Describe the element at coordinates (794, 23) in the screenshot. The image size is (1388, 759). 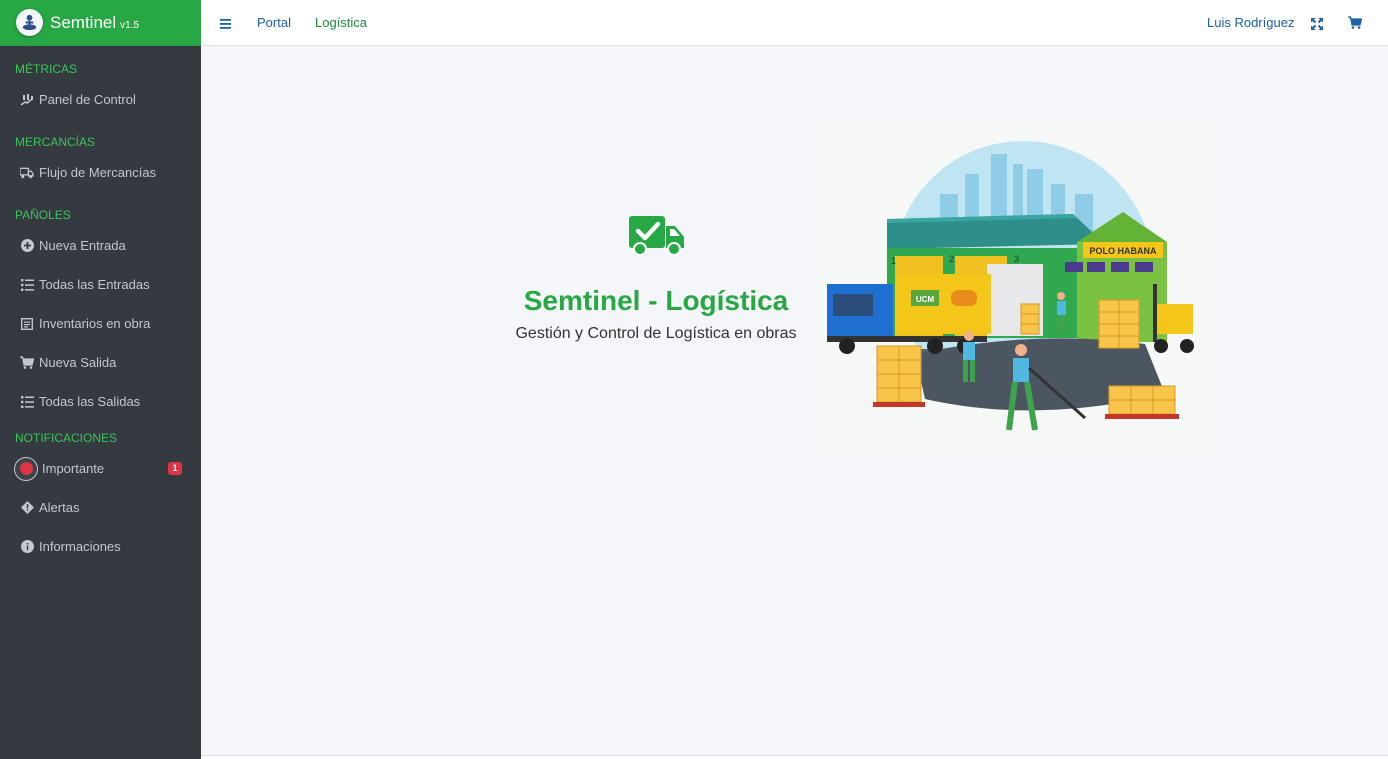
I see `top-navbar: Portal Logística Luis Rodríguez` at that location.